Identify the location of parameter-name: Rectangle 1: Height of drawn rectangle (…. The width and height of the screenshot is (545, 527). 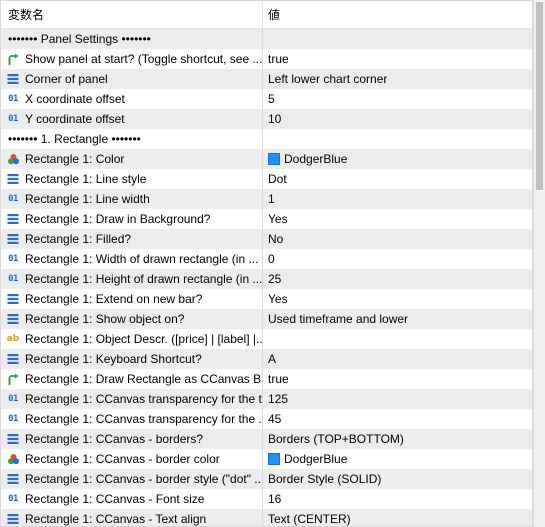
(144, 279).